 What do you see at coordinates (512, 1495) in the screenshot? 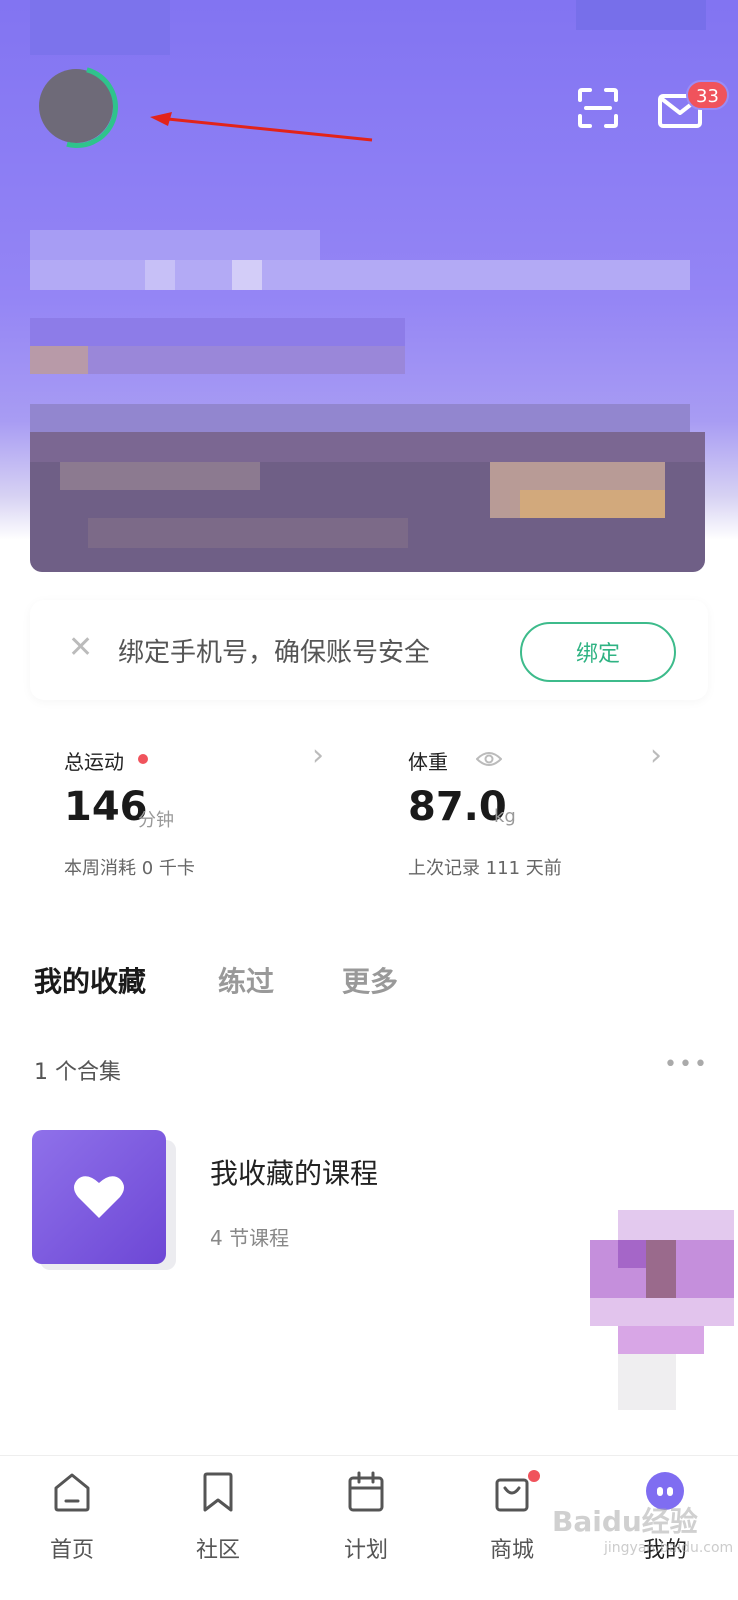
I see `shop-bag-icon` at bounding box center [512, 1495].